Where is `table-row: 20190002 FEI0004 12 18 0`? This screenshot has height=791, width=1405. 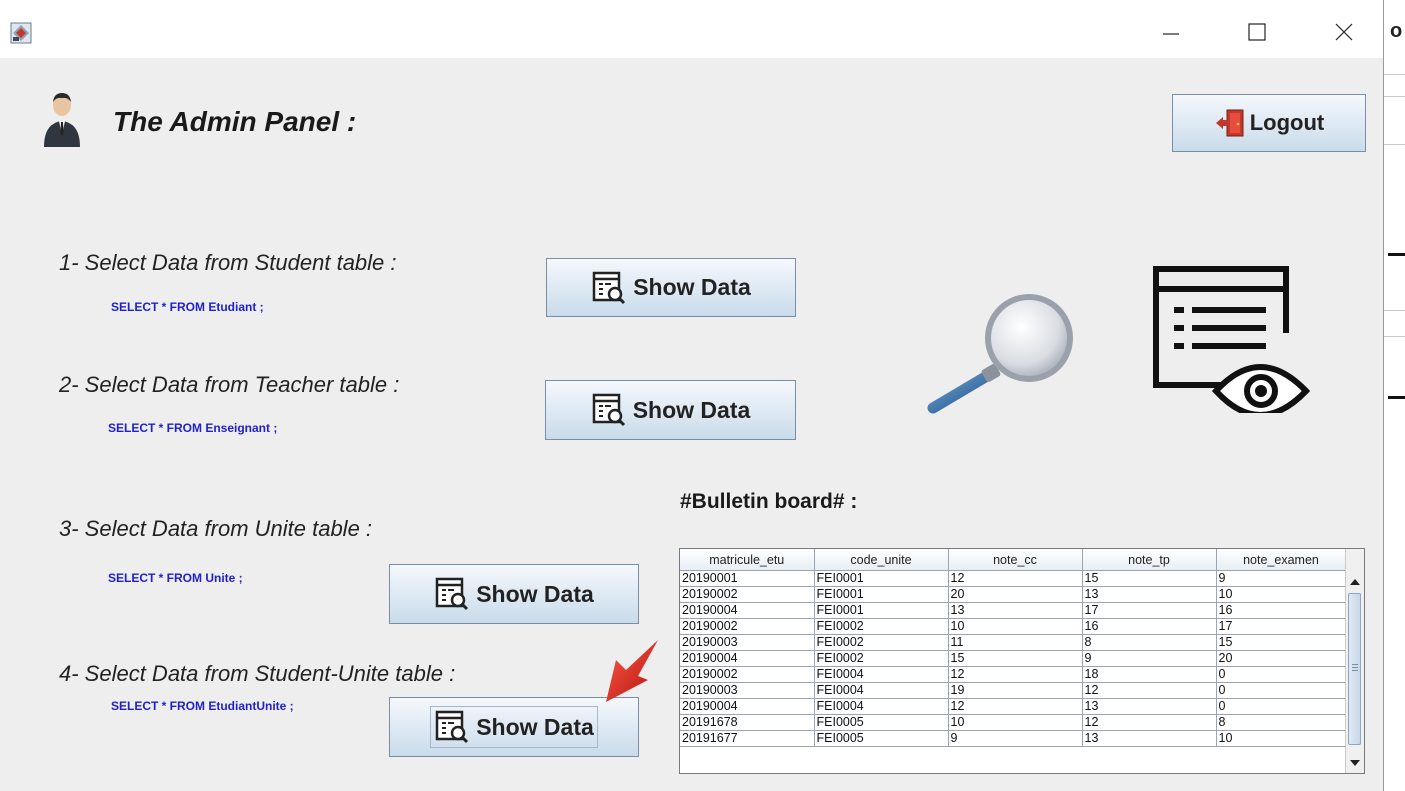 table-row: 20190002 FEI0004 12 18 0 is located at coordinates (1013, 674).